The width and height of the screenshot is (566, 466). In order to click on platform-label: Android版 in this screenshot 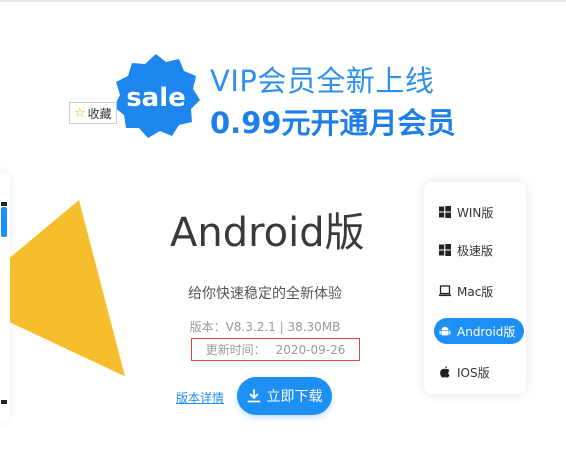, I will do `click(486, 331)`.